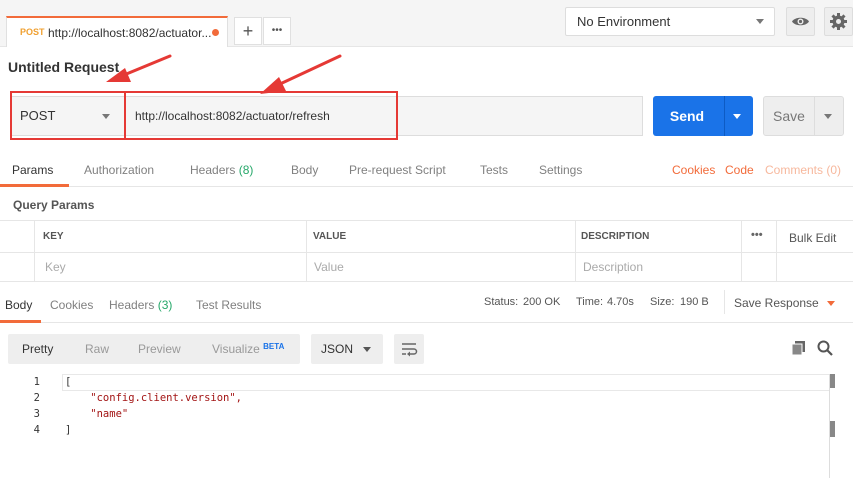  What do you see at coordinates (53, 236) in the screenshot?
I see `column-header-key: KEY` at bounding box center [53, 236].